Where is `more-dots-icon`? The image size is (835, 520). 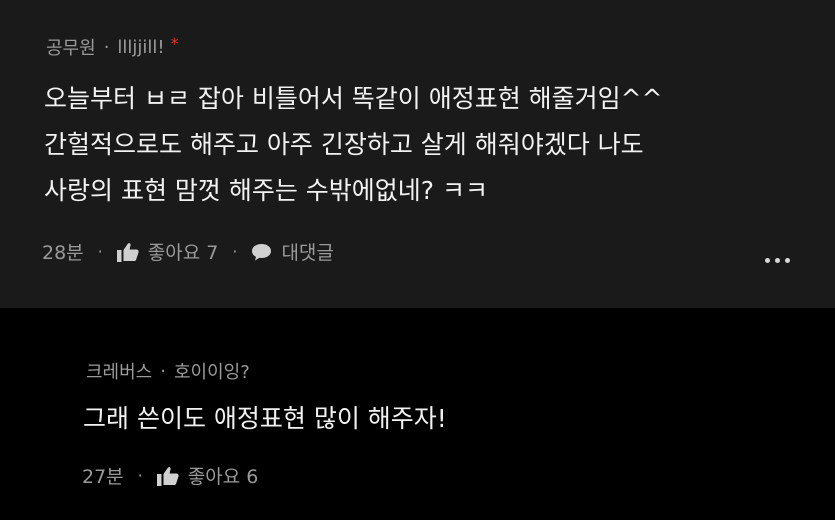
more-dots-icon is located at coordinates (777, 260).